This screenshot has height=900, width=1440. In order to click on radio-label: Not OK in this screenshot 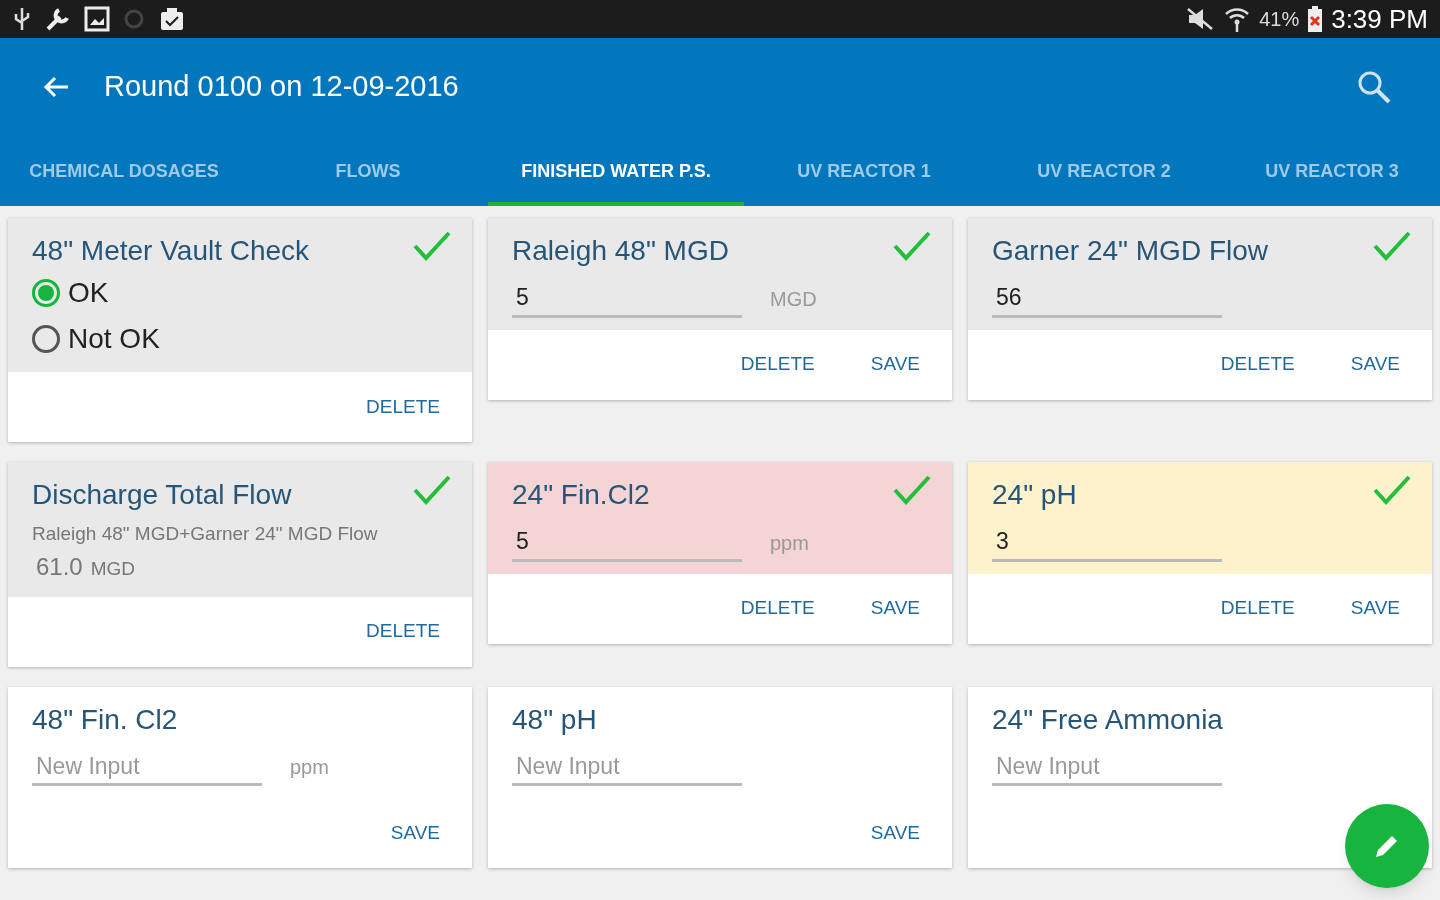, I will do `click(114, 339)`.